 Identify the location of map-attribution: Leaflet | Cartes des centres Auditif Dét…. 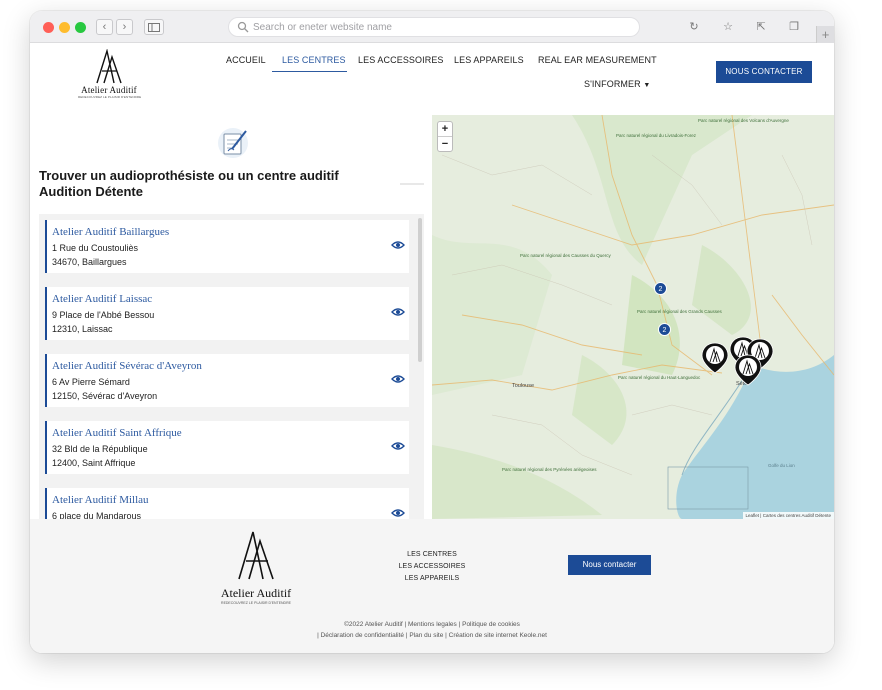
(788, 515).